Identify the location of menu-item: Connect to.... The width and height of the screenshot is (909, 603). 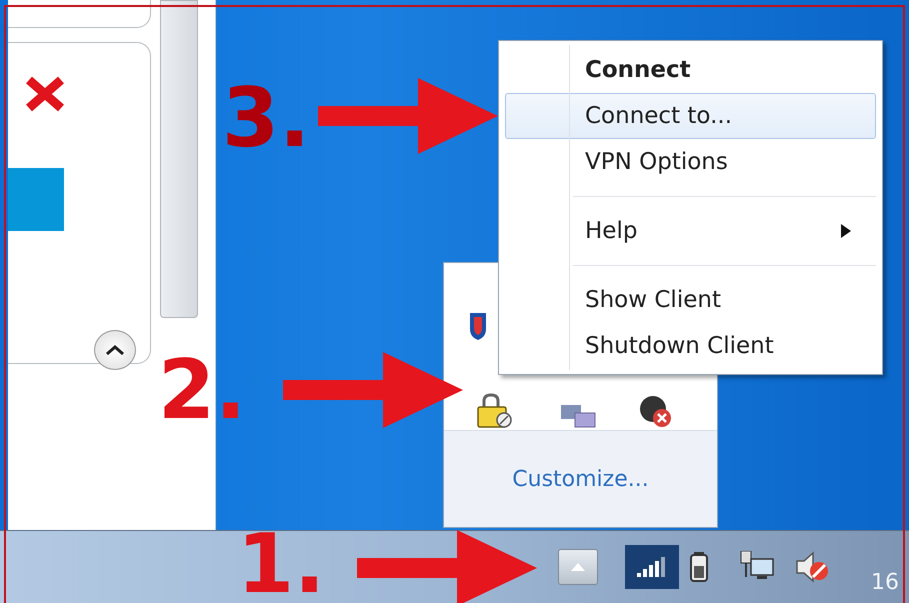
(690, 116).